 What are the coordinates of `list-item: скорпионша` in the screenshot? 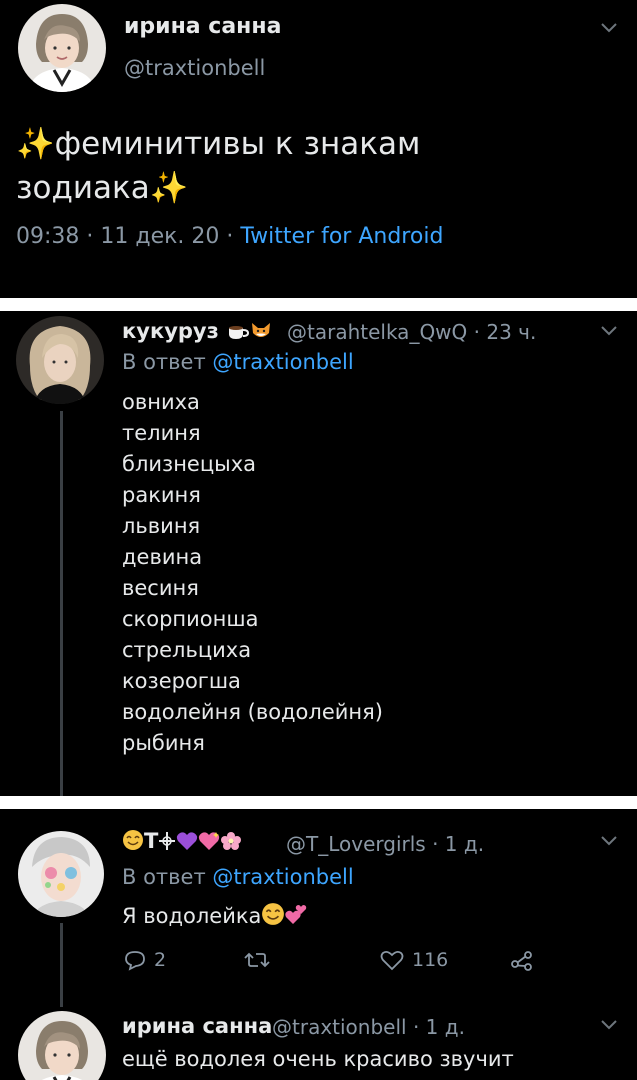 It's located at (190, 619).